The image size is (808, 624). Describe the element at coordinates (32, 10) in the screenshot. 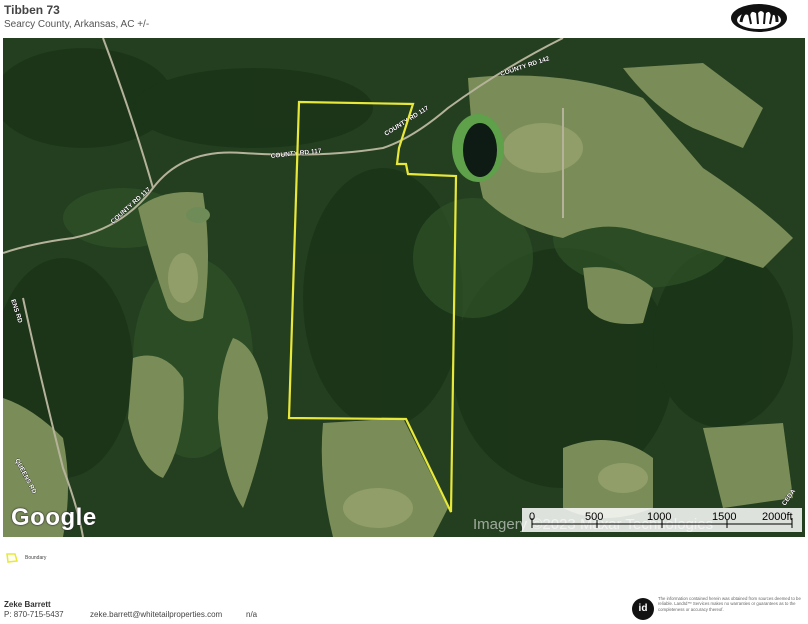

I see `page-title: Tibben 73` at that location.